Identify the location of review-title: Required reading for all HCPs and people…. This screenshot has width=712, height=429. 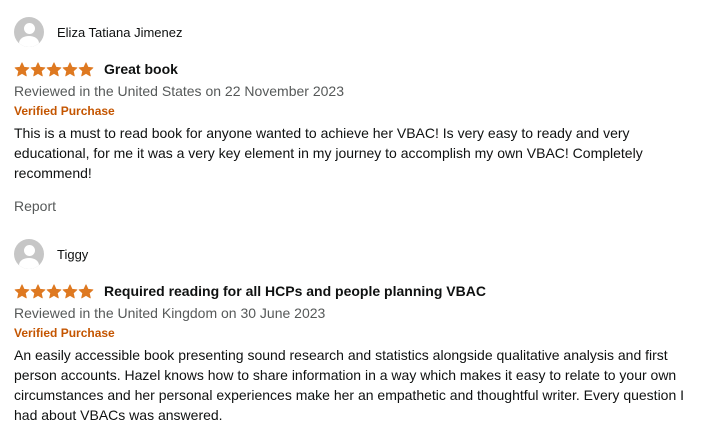
(295, 291).